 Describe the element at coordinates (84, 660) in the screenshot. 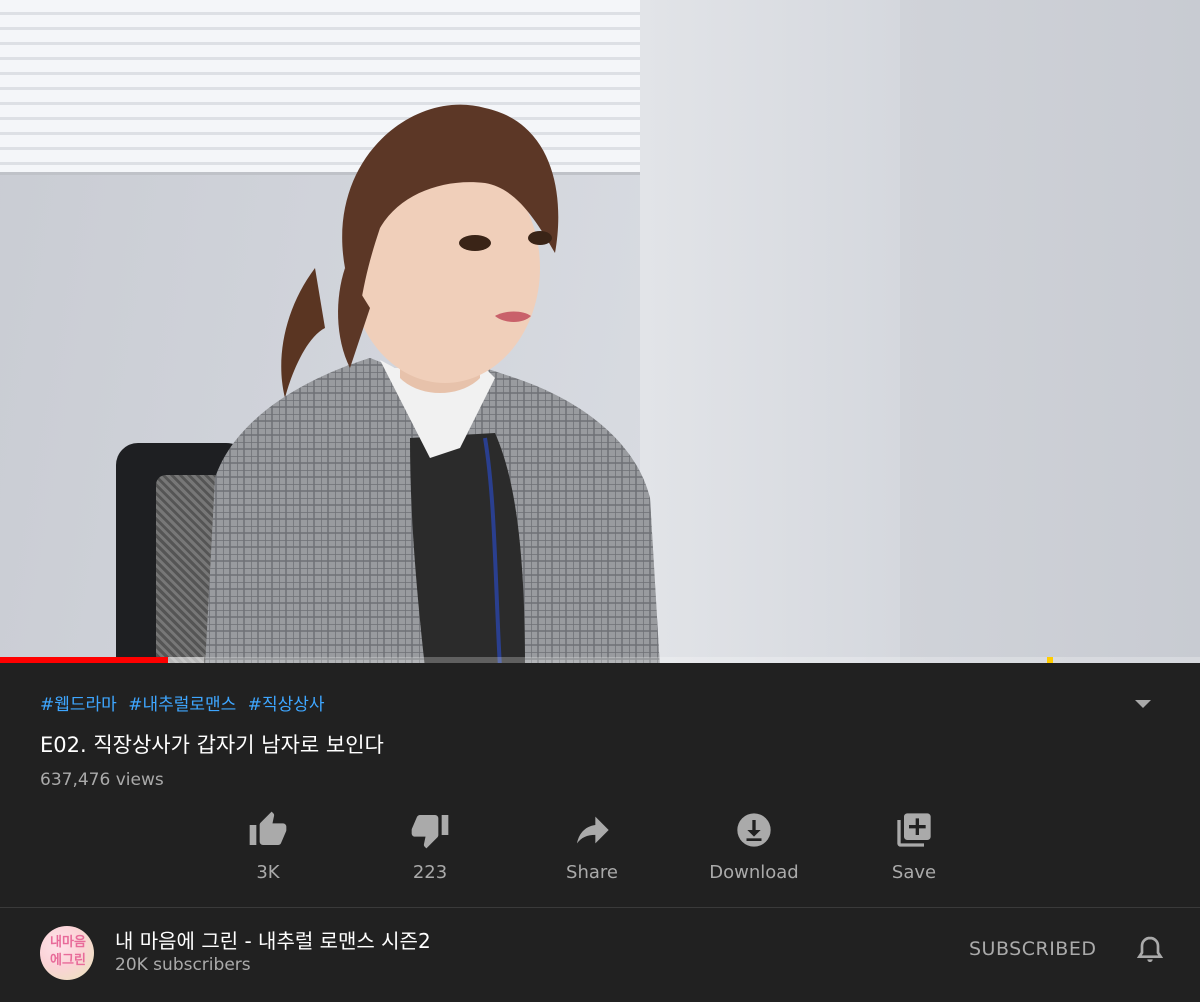

I see `progress-played` at that location.